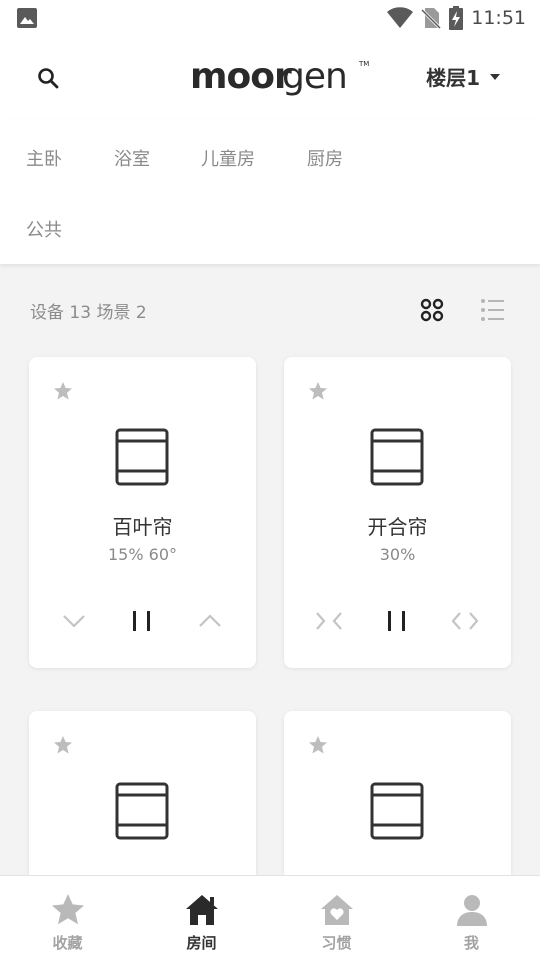 Image resolution: width=540 pixels, height=960 pixels. I want to click on no-sim-icon, so click(431, 18).